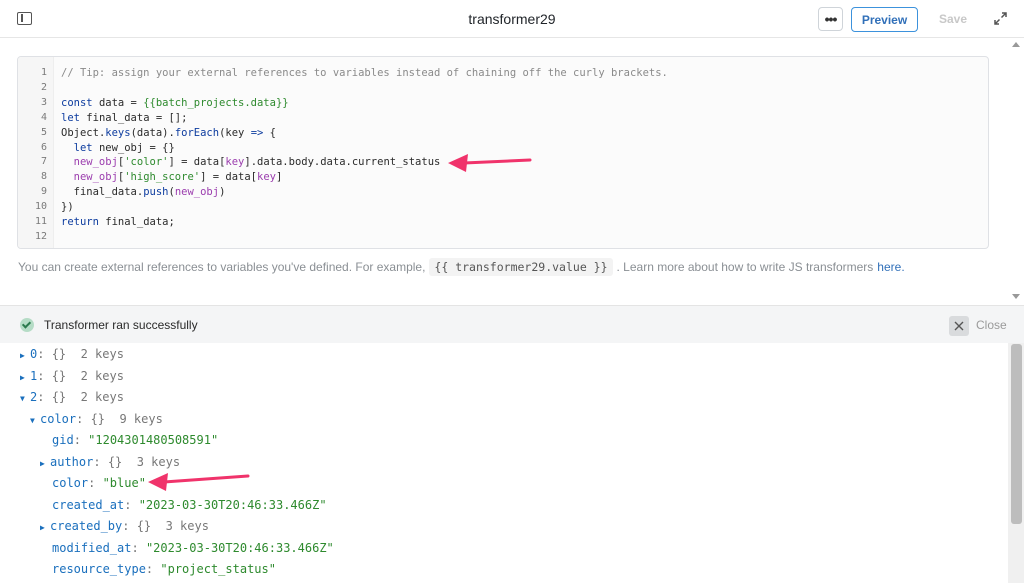  I want to click on tree-key: author, so click(72, 461).